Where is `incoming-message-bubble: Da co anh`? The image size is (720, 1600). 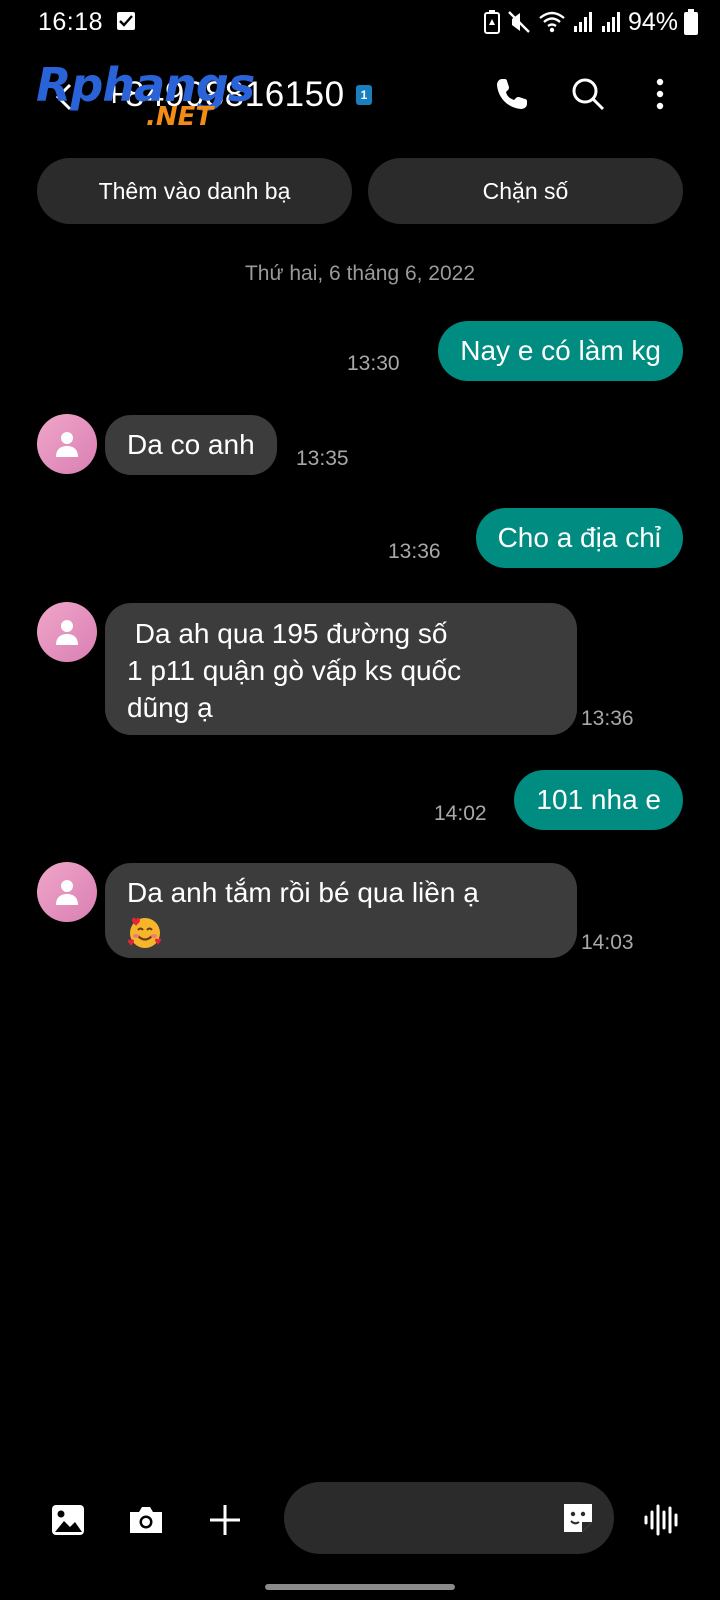 incoming-message-bubble: Da co anh is located at coordinates (191, 445).